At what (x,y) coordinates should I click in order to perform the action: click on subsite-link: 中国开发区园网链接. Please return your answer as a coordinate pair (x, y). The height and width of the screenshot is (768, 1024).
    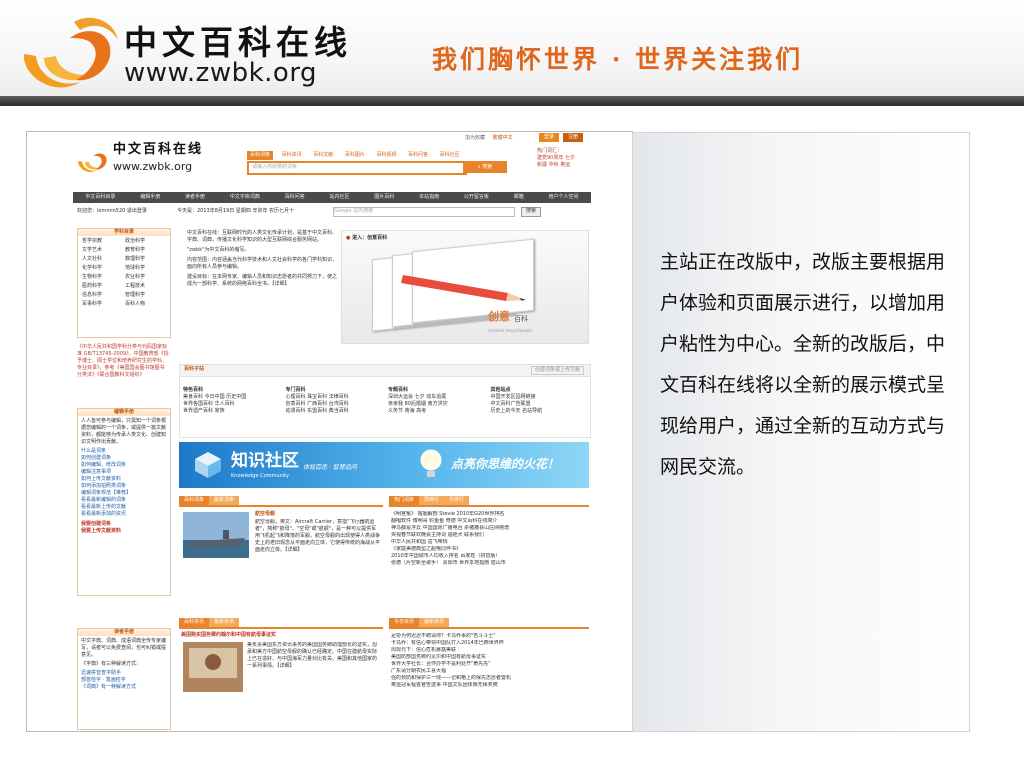
    Looking at the image, I should click on (513, 397).